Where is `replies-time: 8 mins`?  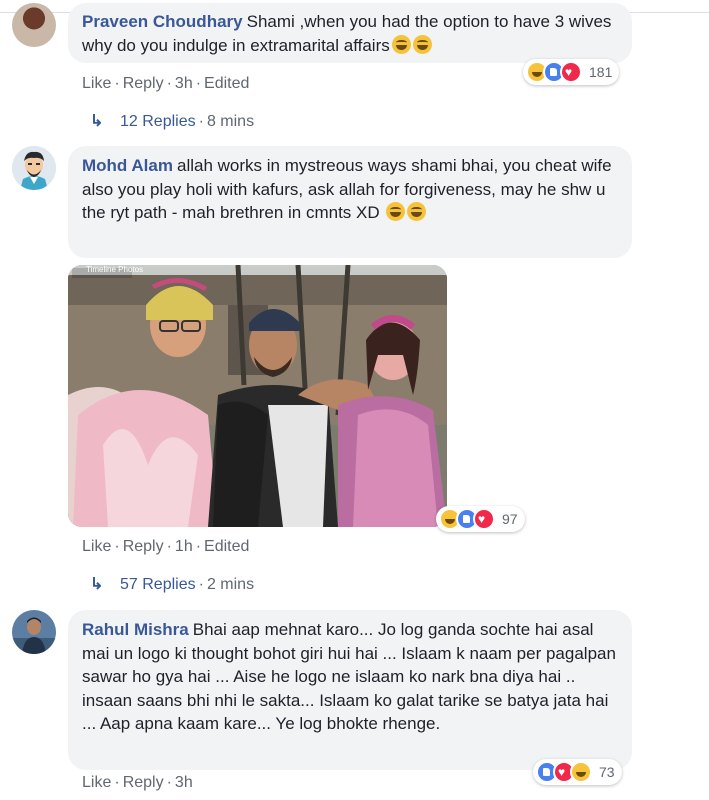
replies-time: 8 mins is located at coordinates (230, 121).